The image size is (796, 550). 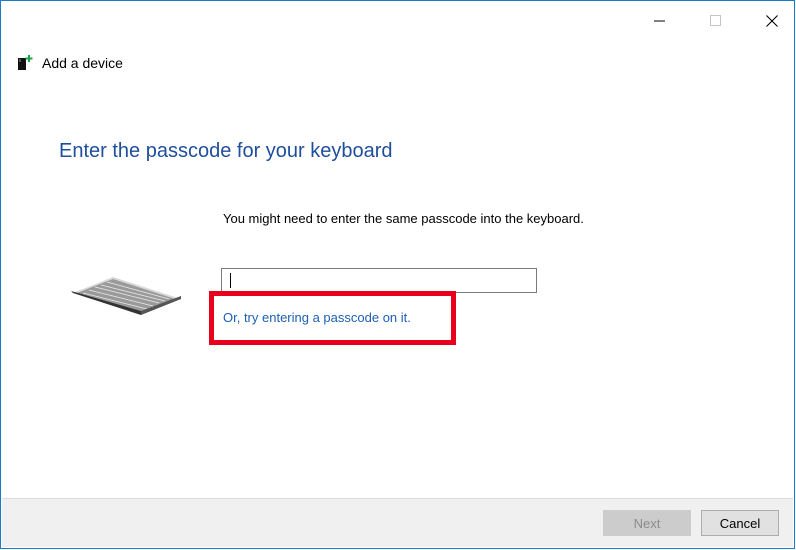 What do you see at coordinates (379, 280) in the screenshot?
I see `passcode-input` at bounding box center [379, 280].